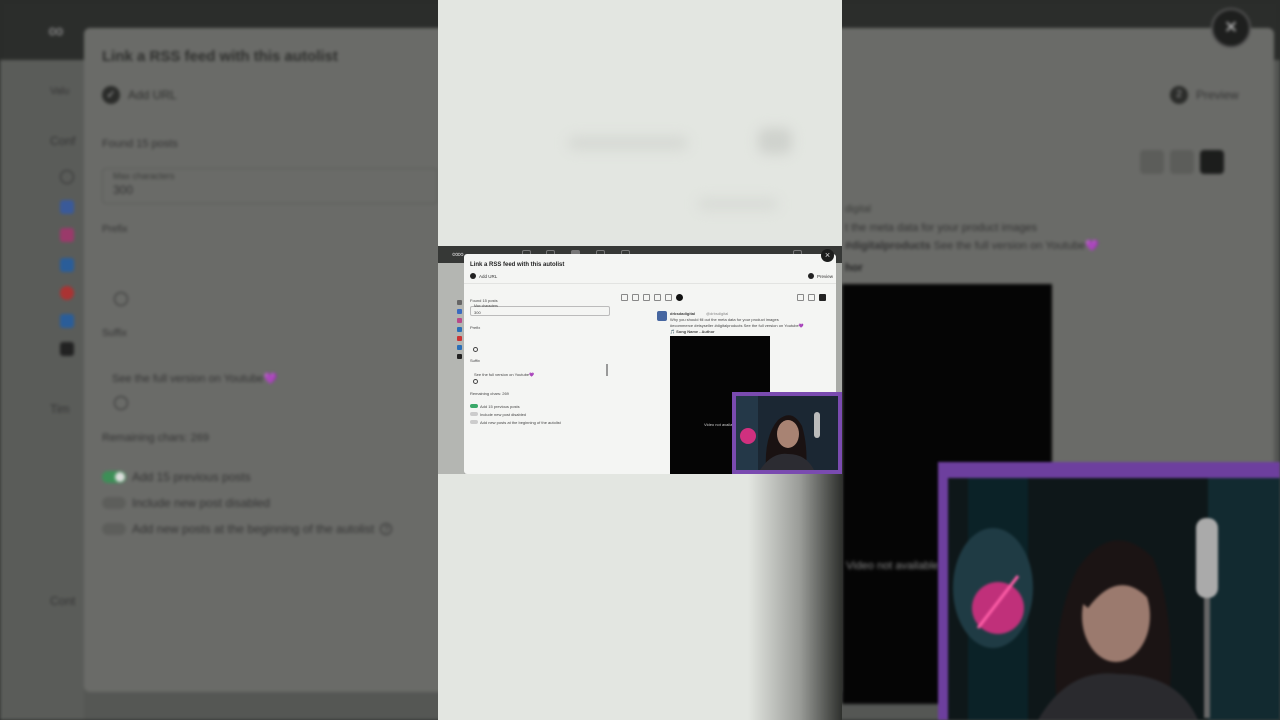 This screenshot has height=720, width=1280. I want to click on check-icon: ✓, so click(111, 95).